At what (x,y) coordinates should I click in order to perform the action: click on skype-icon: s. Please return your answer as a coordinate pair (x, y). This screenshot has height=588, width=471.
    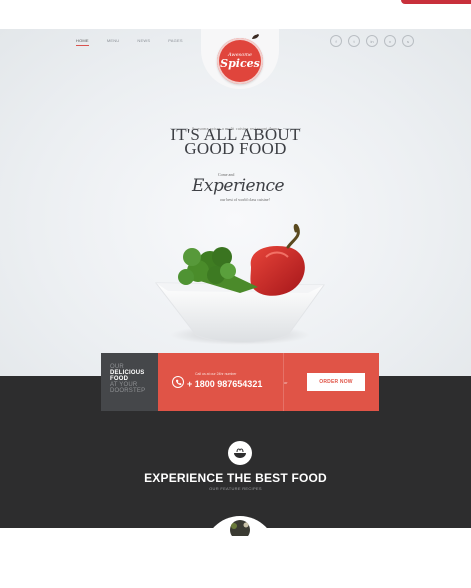
    Looking at the image, I should click on (408, 41).